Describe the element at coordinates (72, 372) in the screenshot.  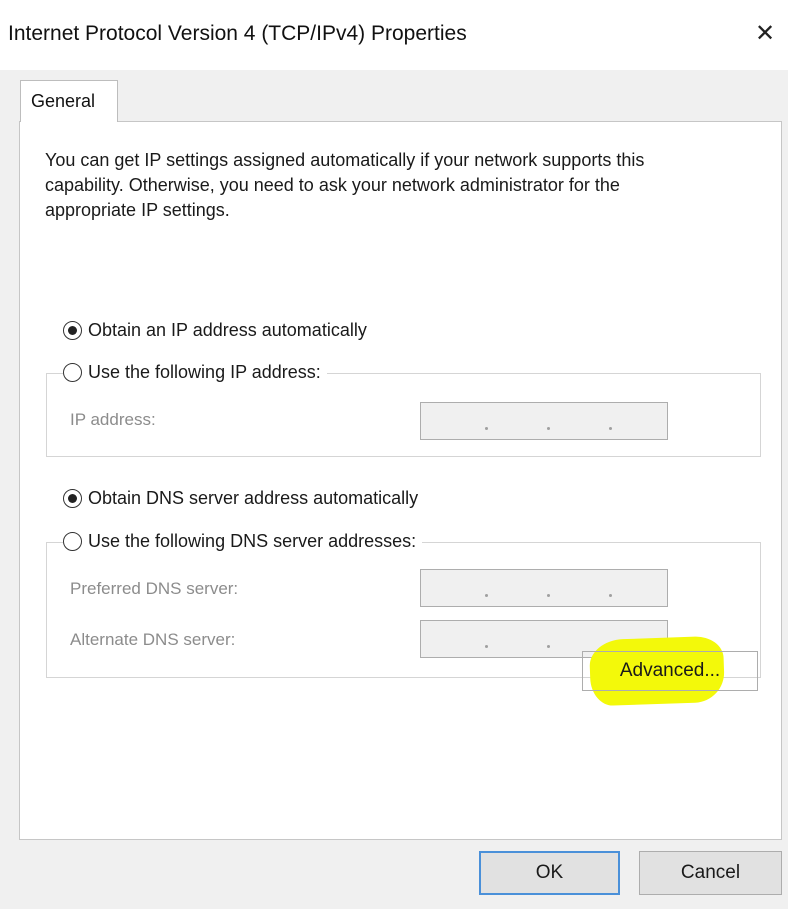
I see `radio-use-following-ip-indicator` at that location.